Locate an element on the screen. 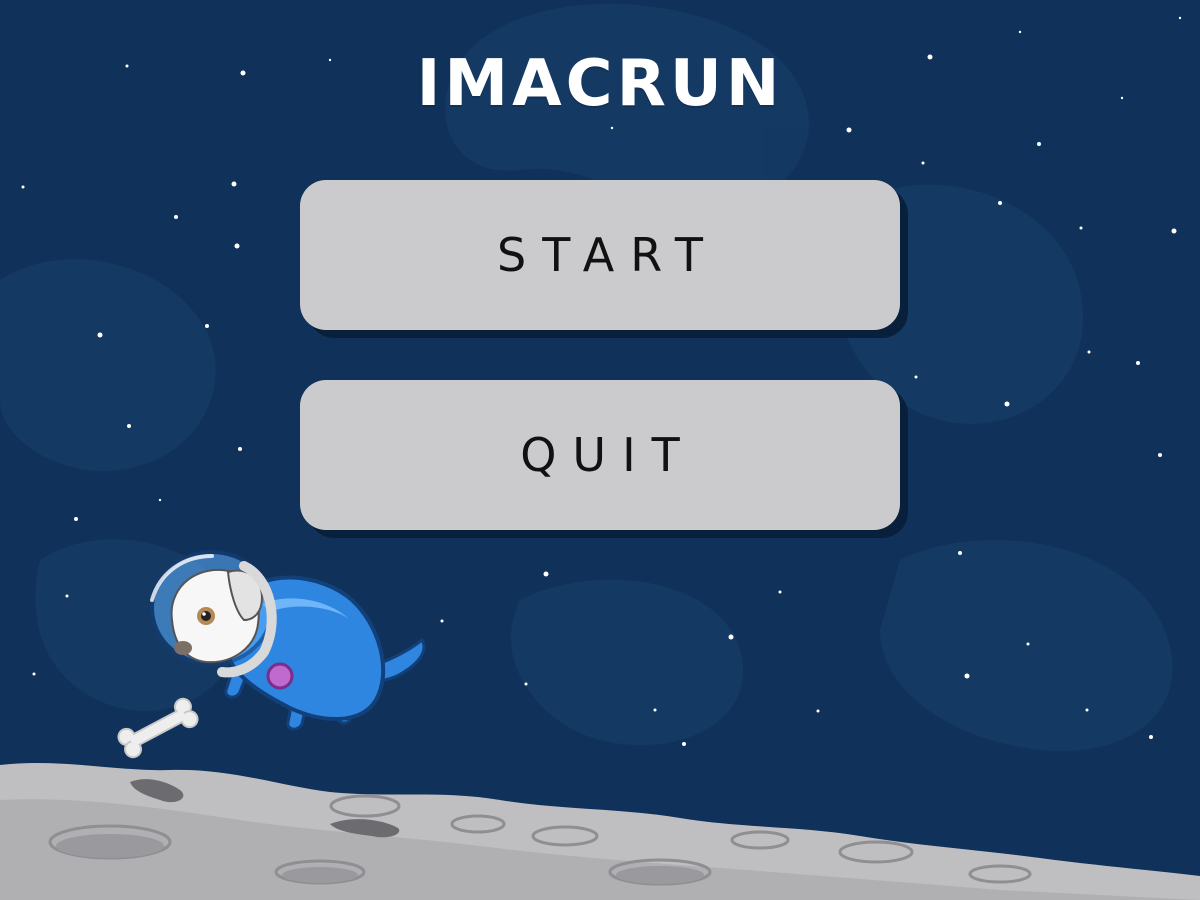  start-button: START is located at coordinates (600, 255).